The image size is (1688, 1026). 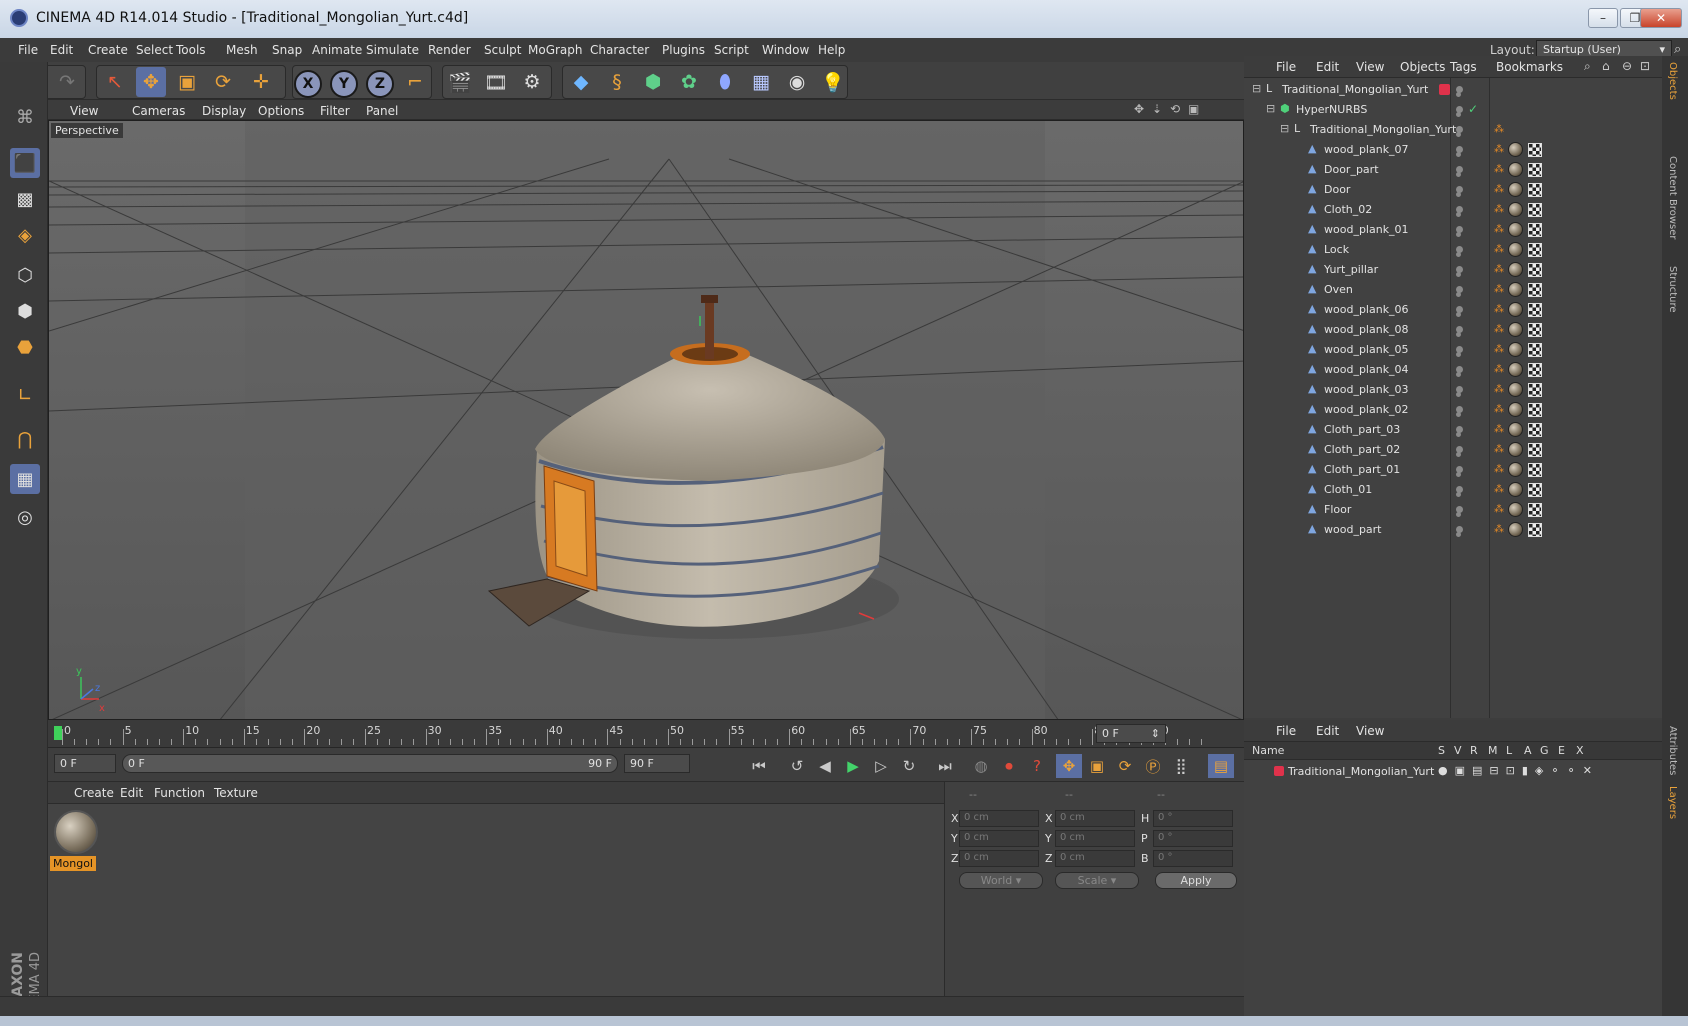 I want to click on model-mode-icon: ⬛, so click(x=25, y=163).